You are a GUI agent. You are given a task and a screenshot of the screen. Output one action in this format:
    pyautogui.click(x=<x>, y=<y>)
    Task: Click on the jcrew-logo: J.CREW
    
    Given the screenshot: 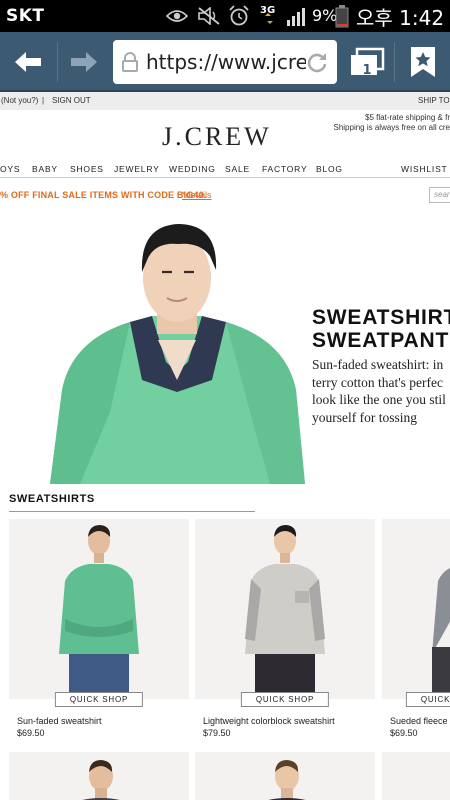 What is the action you would take?
    pyautogui.click(x=217, y=137)
    